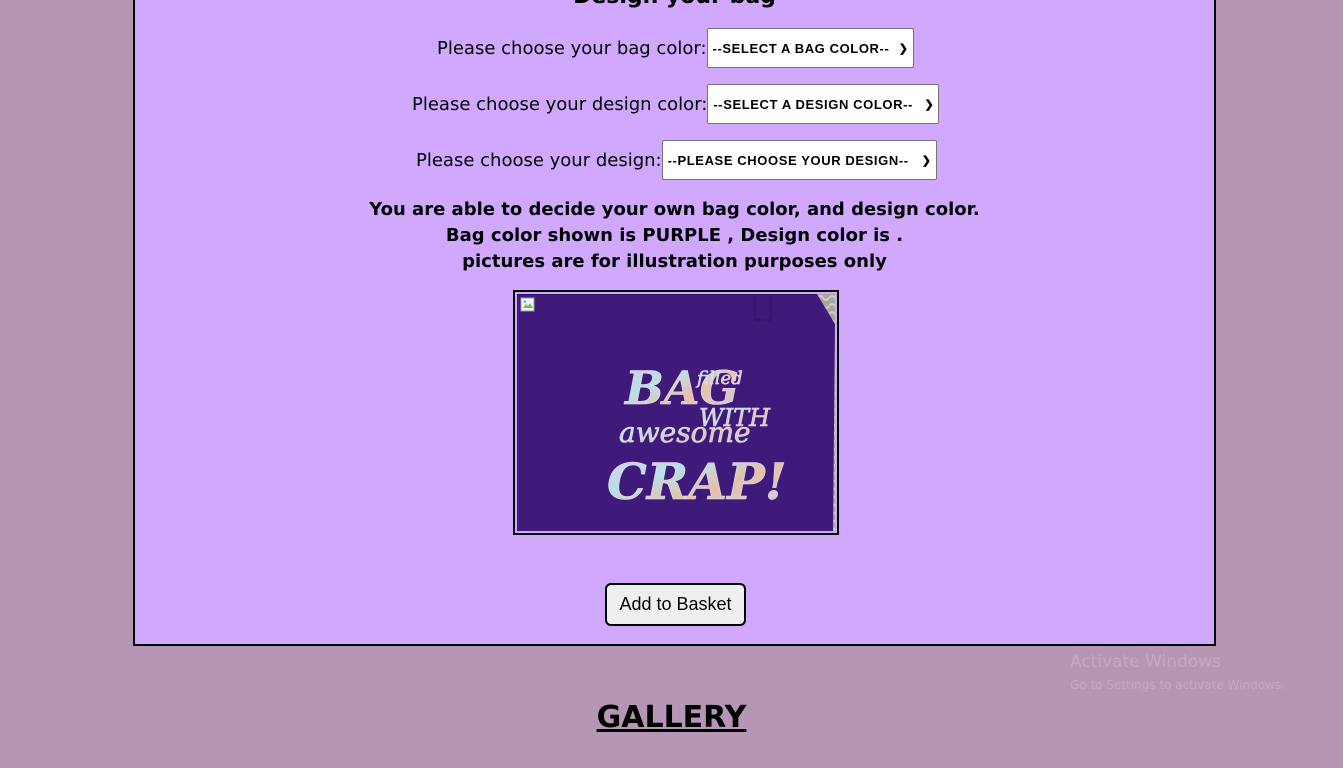 The image size is (1343, 768). Describe the element at coordinates (674, 4) in the screenshot. I see `design-title: Design your bag` at that location.